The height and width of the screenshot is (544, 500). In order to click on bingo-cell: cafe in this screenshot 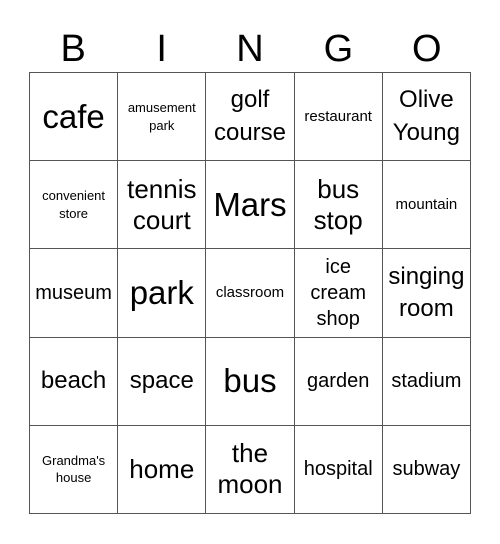, I will do `click(74, 117)`.